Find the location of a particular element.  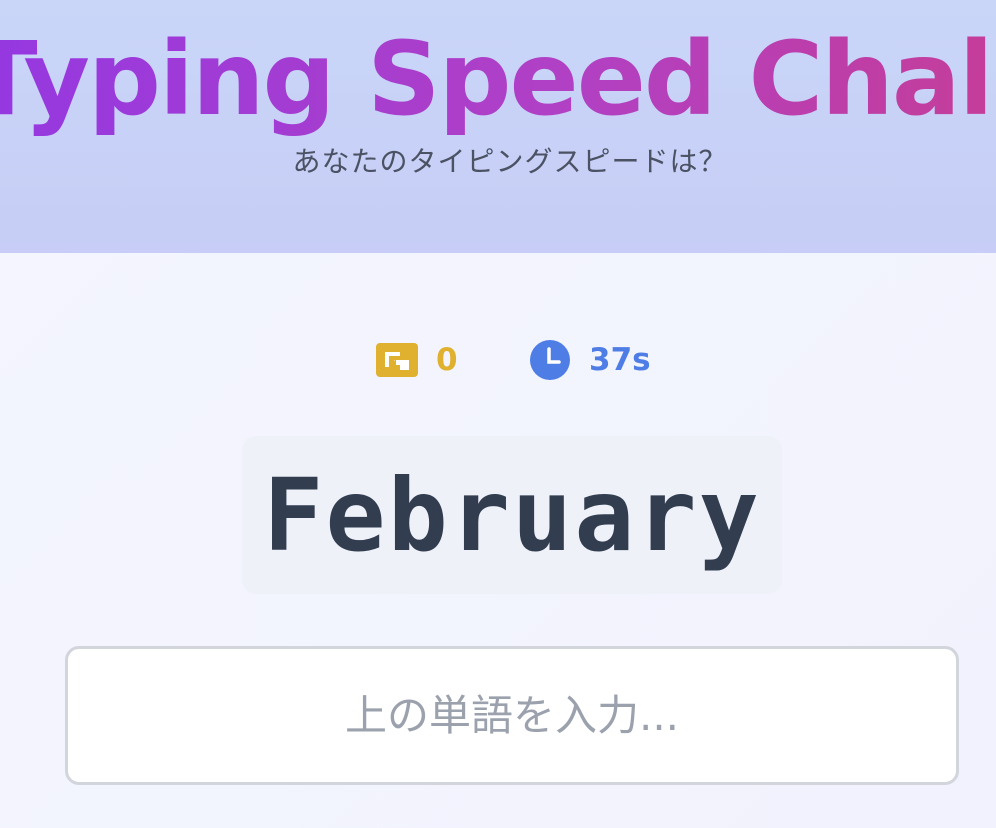

target-word: February is located at coordinates (512, 515).